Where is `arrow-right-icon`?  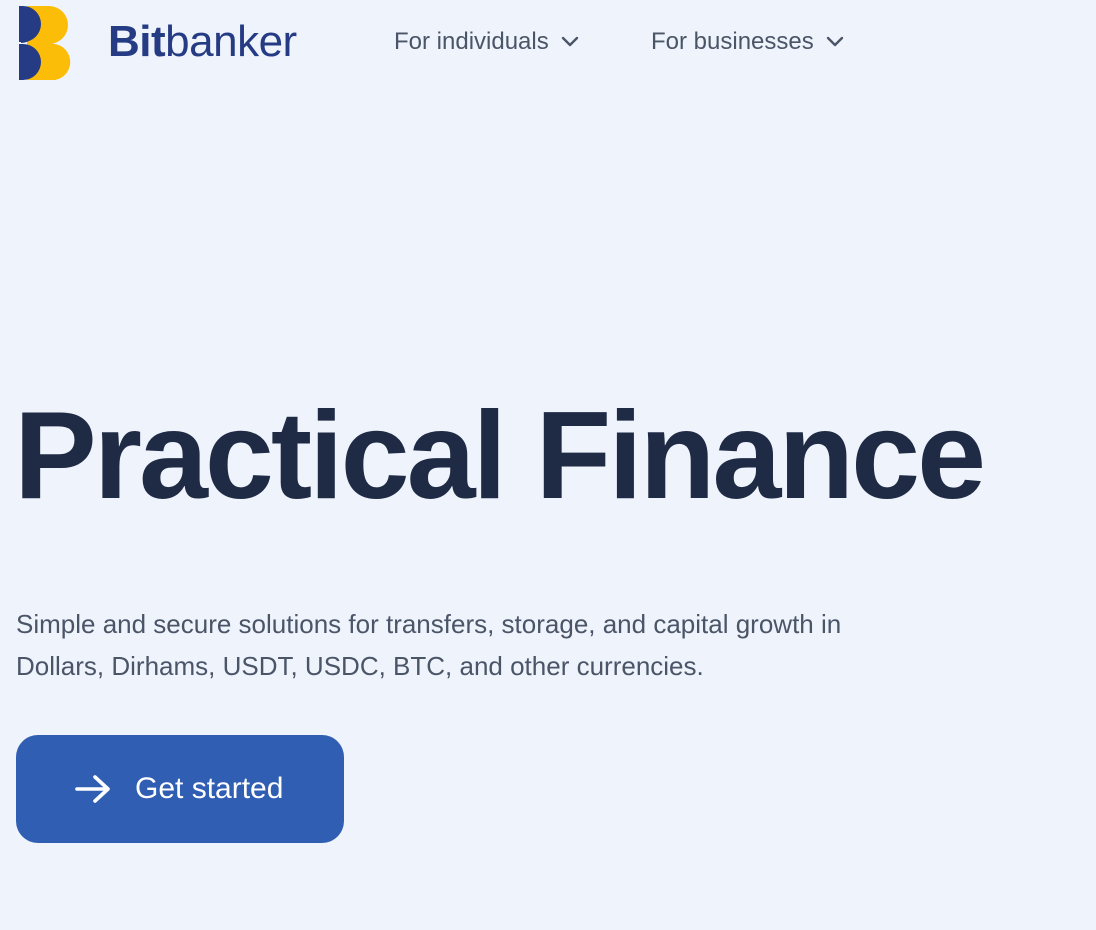 arrow-right-icon is located at coordinates (92, 789).